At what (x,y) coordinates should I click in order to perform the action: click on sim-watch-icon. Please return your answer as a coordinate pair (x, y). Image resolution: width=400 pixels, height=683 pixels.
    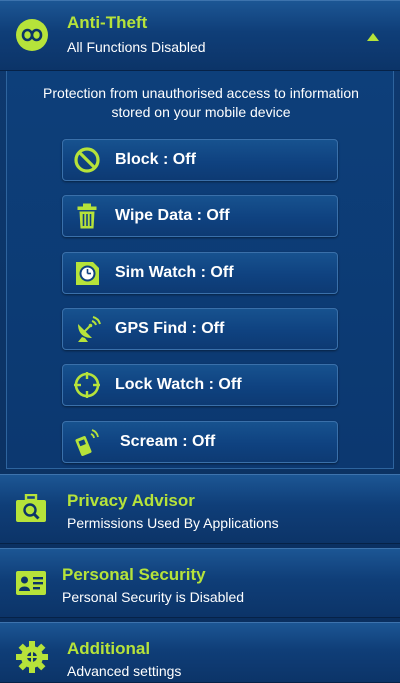
    Looking at the image, I should click on (87, 273).